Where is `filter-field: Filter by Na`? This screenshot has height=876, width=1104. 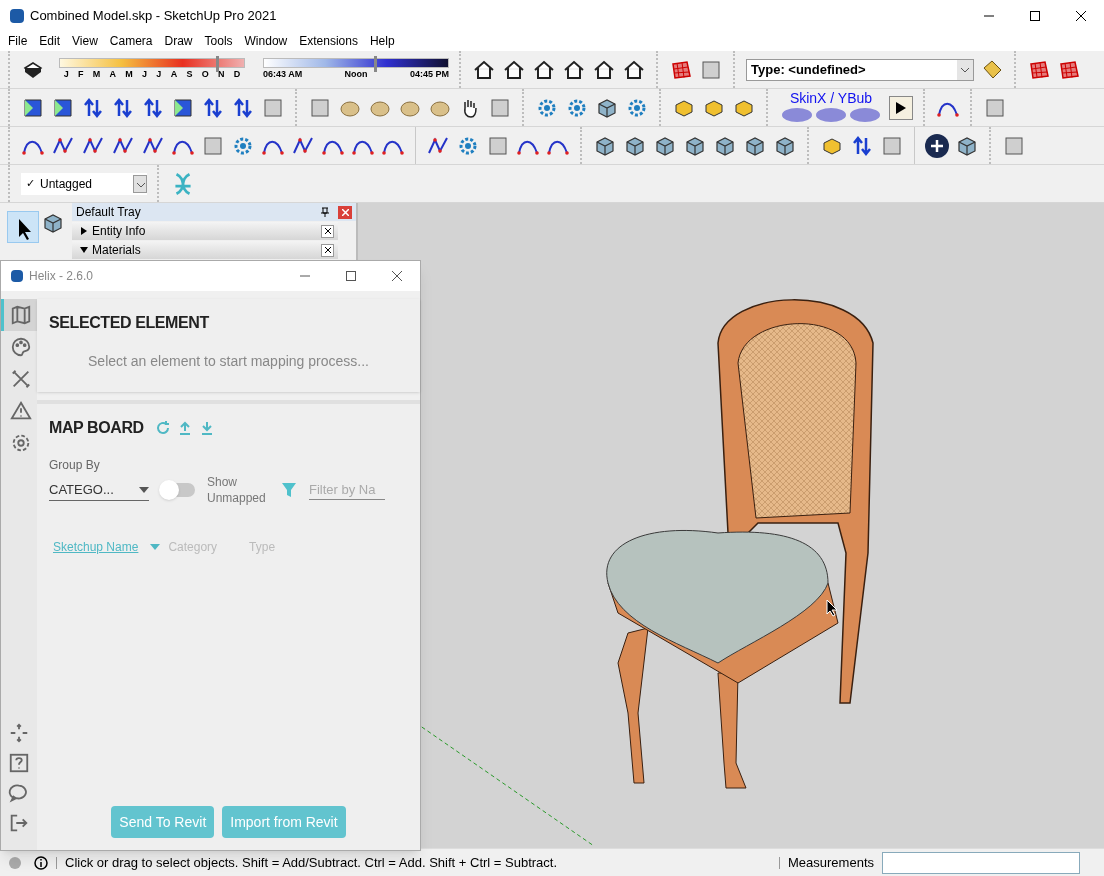 filter-field: Filter by Na is located at coordinates (347, 490).